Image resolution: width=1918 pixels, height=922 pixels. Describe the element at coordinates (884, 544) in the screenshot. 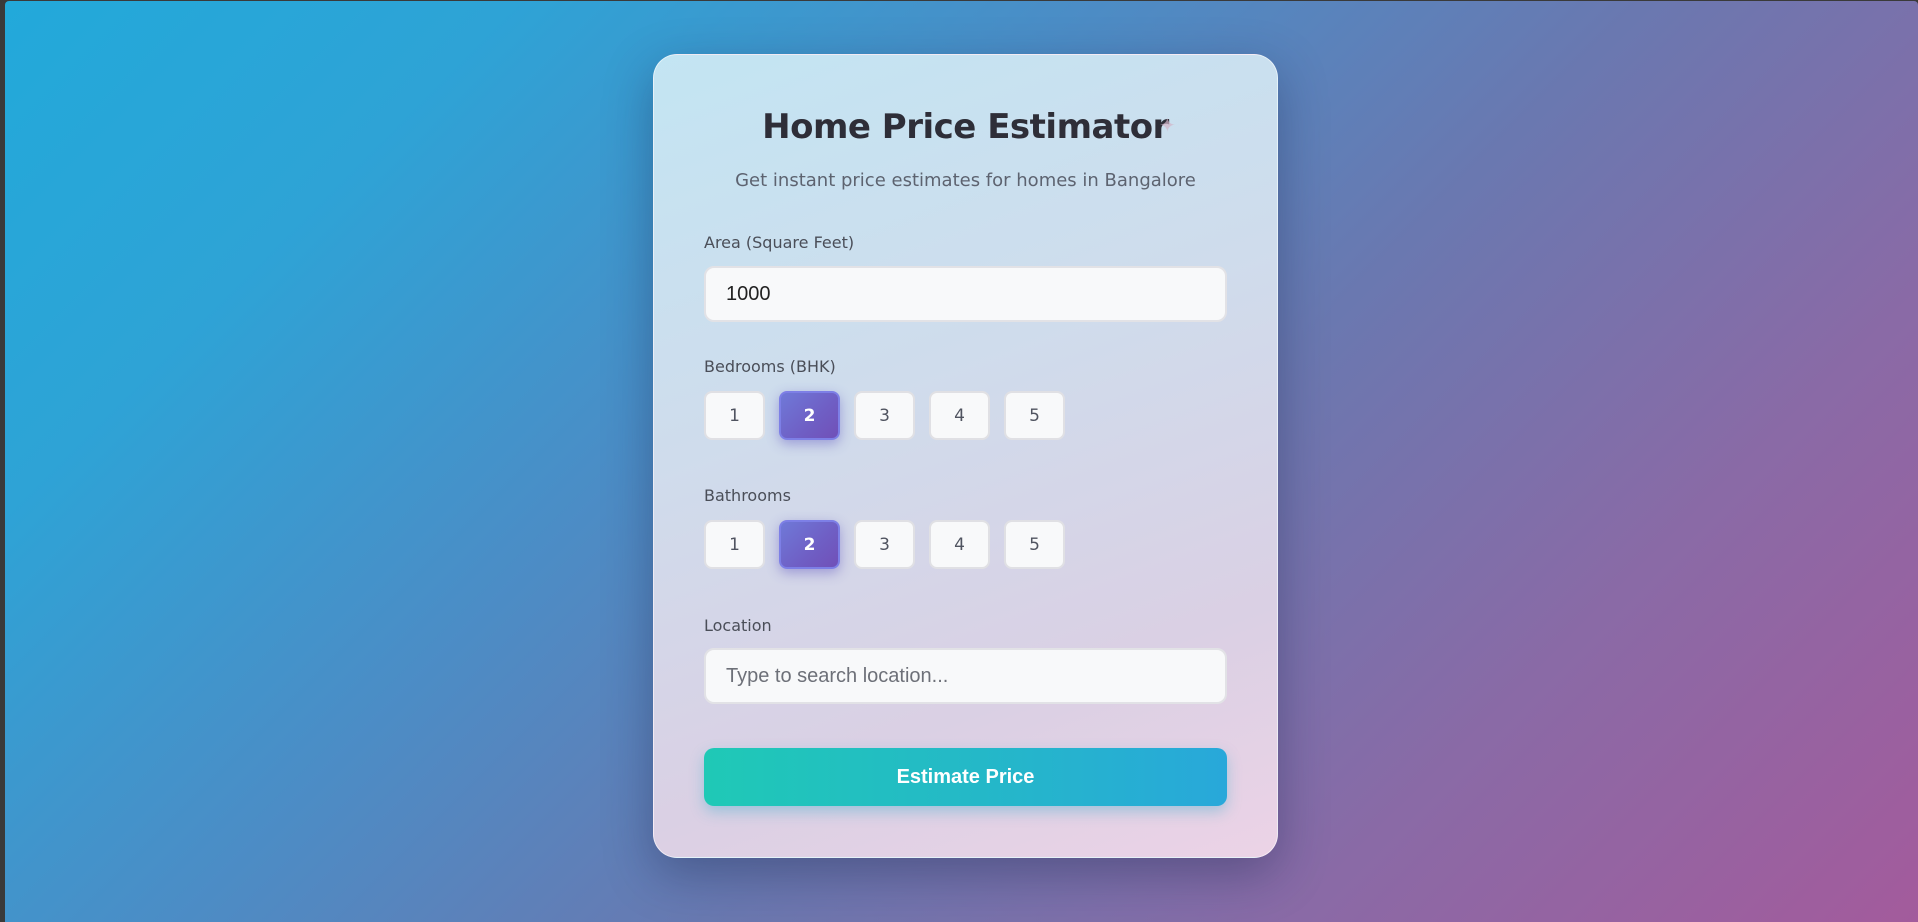

I see `bathrooms-option-3: 3` at that location.